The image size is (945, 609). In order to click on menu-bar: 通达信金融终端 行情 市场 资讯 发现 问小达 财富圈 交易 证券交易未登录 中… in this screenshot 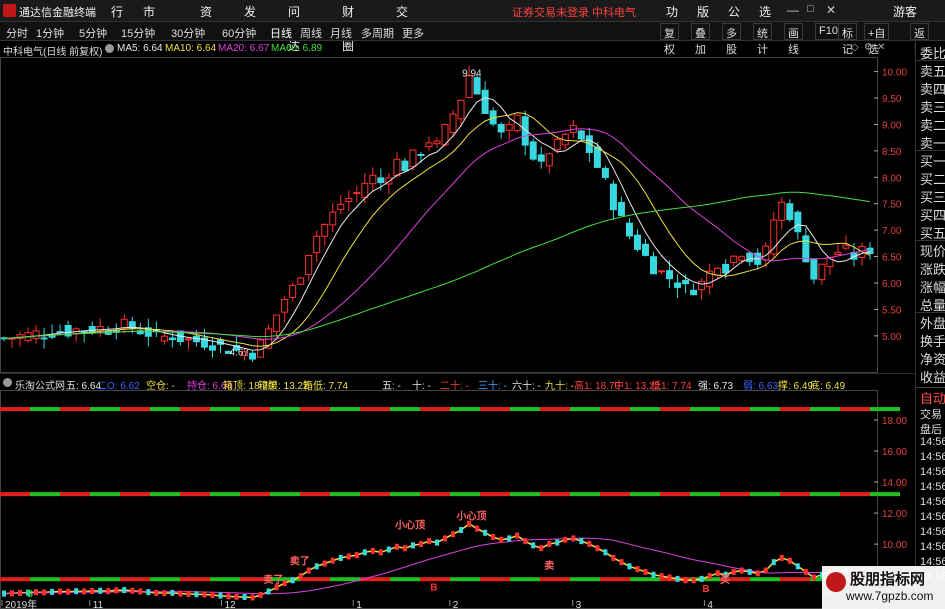, I will do `click(472, 26)`.